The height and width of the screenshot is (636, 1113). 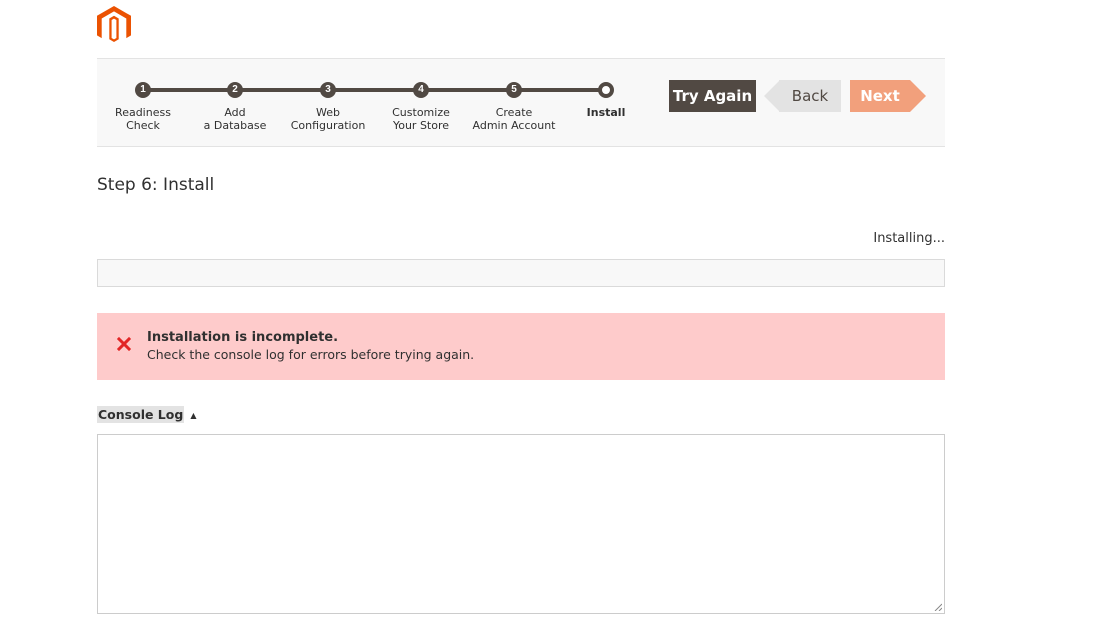 I want to click on magento-logo-icon, so click(x=114, y=24).